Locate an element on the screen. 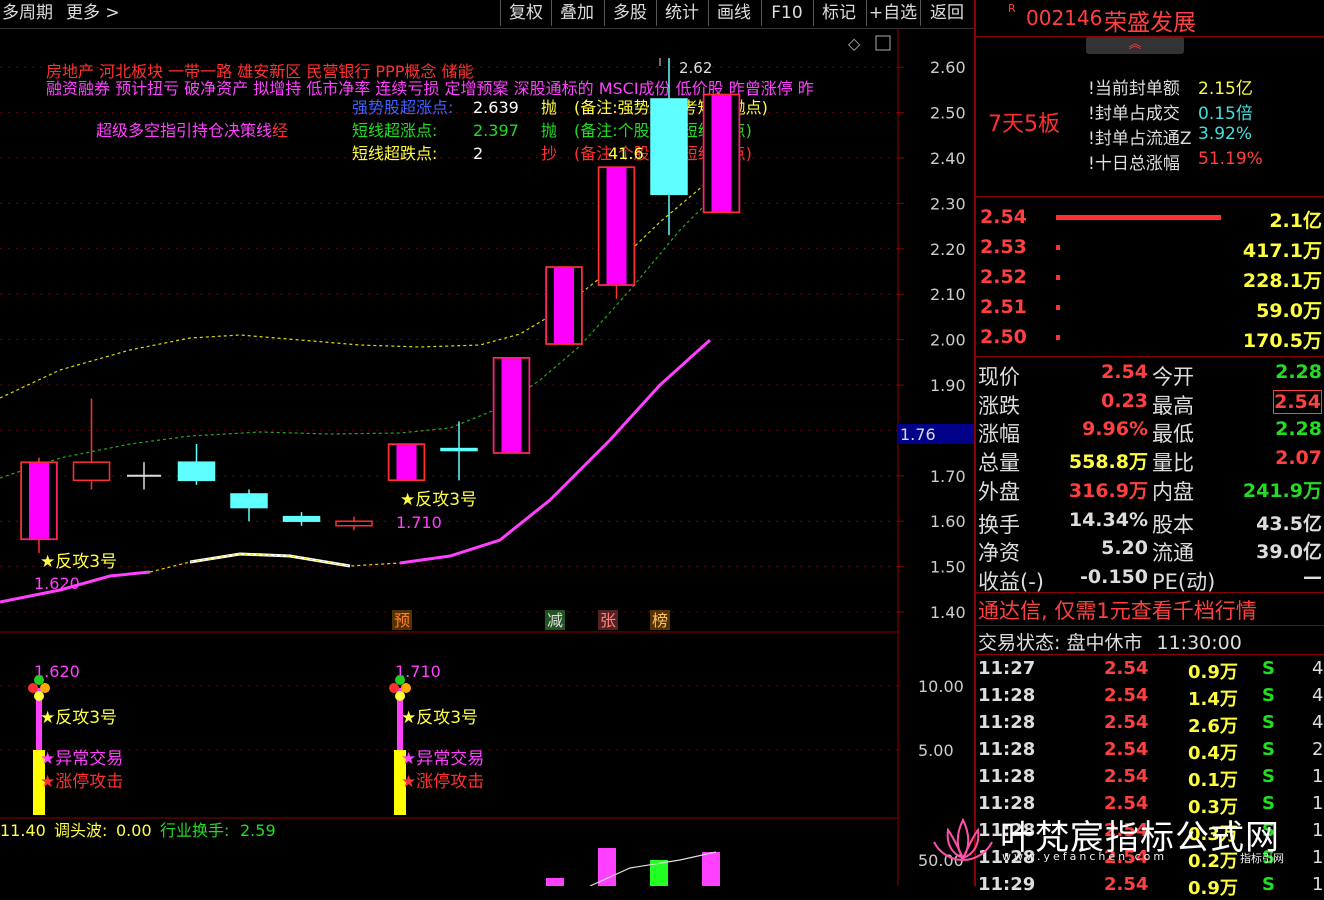  stat-label: 涨跌 is located at coordinates (999, 405).